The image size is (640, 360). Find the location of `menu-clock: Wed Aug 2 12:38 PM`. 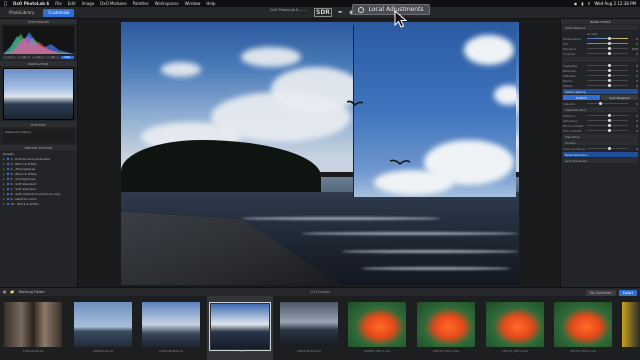

menu-clock: Wed Aug 2 12:38 PM is located at coordinates (615, 3).